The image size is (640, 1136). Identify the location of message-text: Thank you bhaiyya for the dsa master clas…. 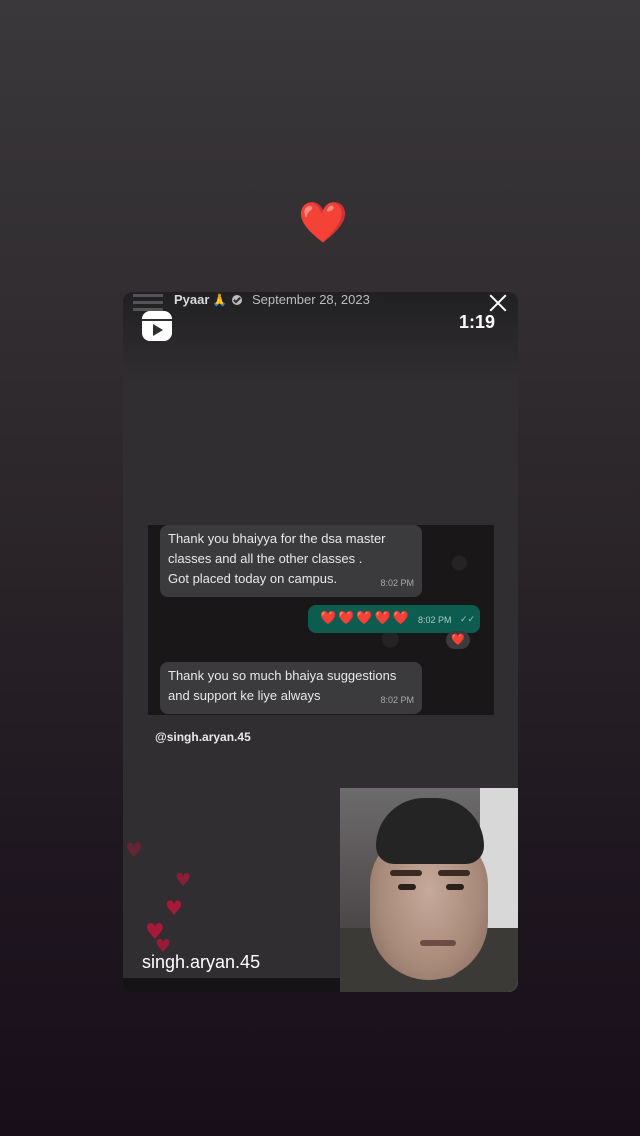
(277, 558).